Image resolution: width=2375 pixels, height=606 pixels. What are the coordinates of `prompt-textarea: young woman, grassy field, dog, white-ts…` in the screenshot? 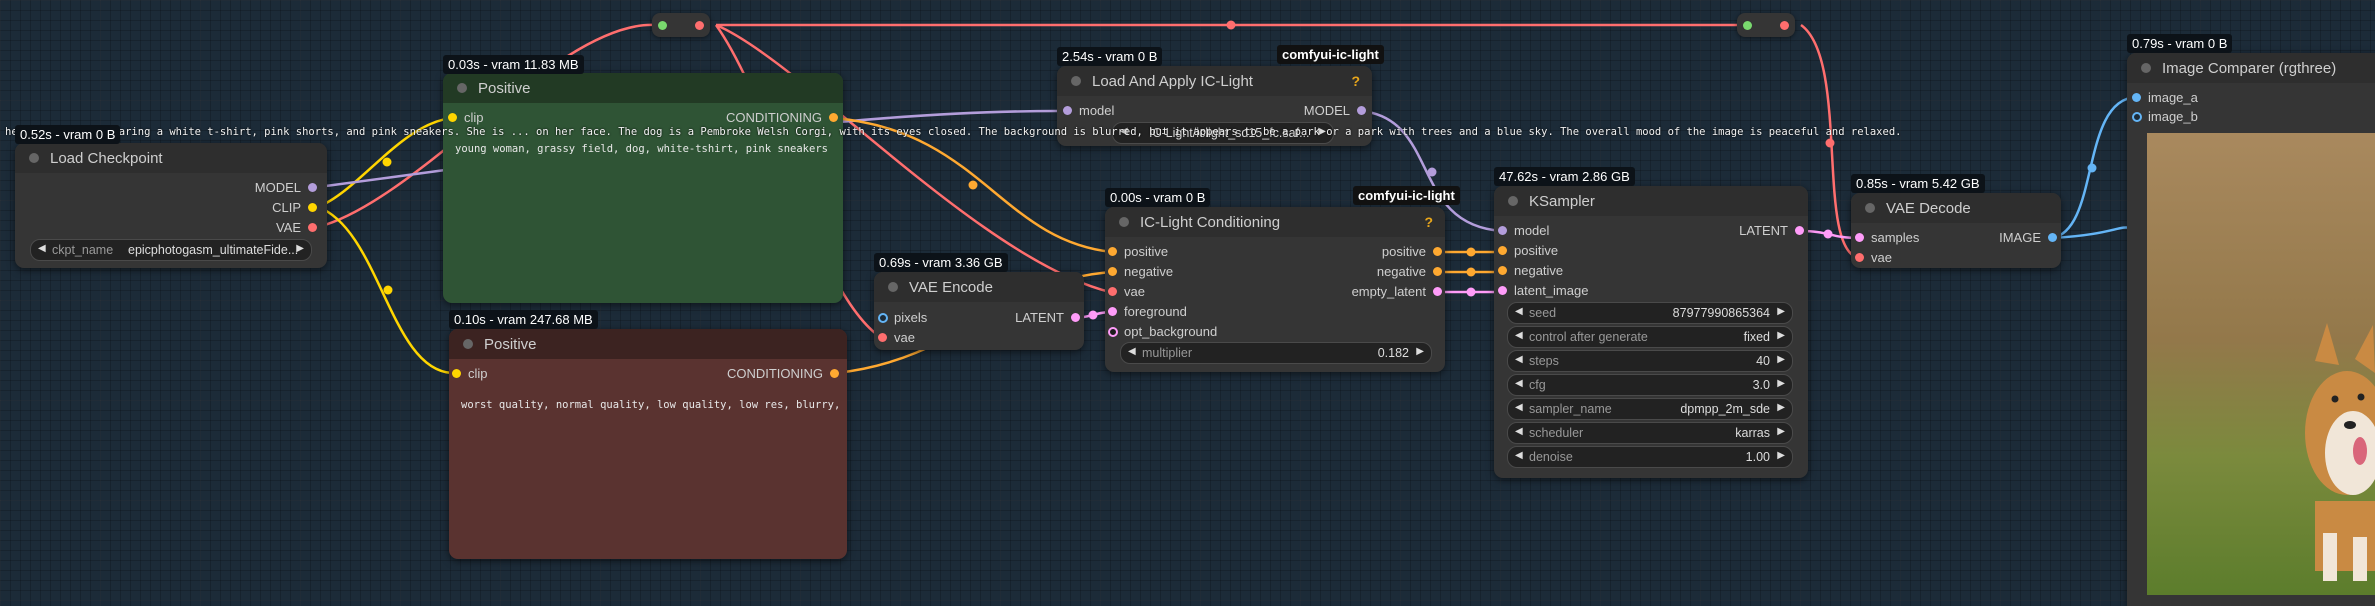 It's located at (643, 149).